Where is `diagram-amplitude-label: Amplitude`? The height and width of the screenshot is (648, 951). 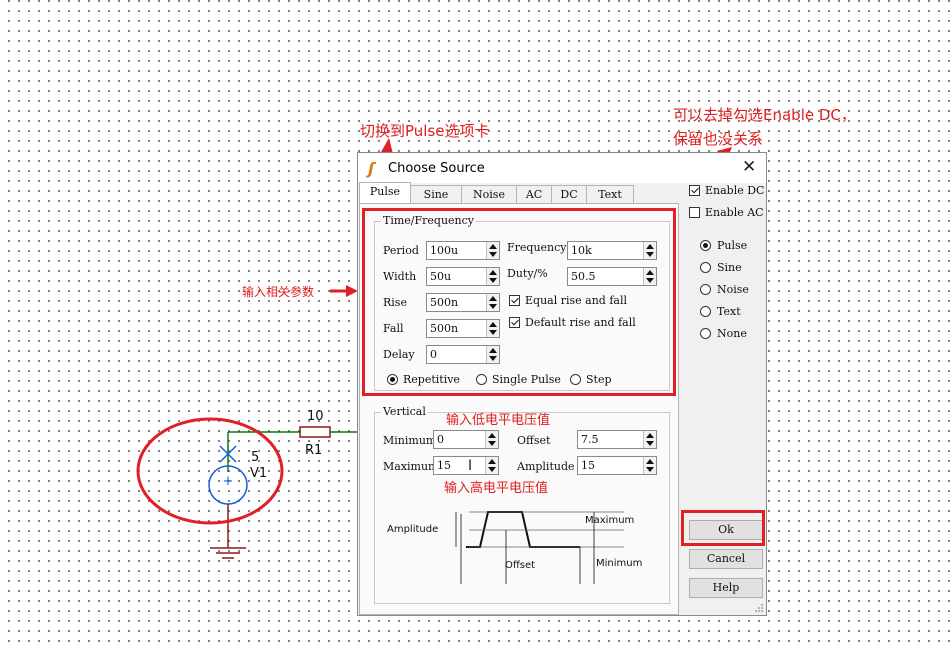 diagram-amplitude-label: Amplitude is located at coordinates (413, 529).